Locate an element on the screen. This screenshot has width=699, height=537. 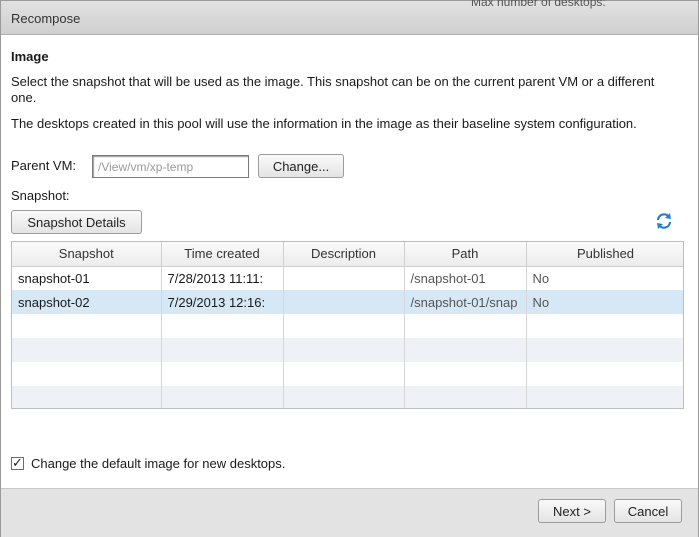
snapshot-details-button: Snapshot Details is located at coordinates (76, 222).